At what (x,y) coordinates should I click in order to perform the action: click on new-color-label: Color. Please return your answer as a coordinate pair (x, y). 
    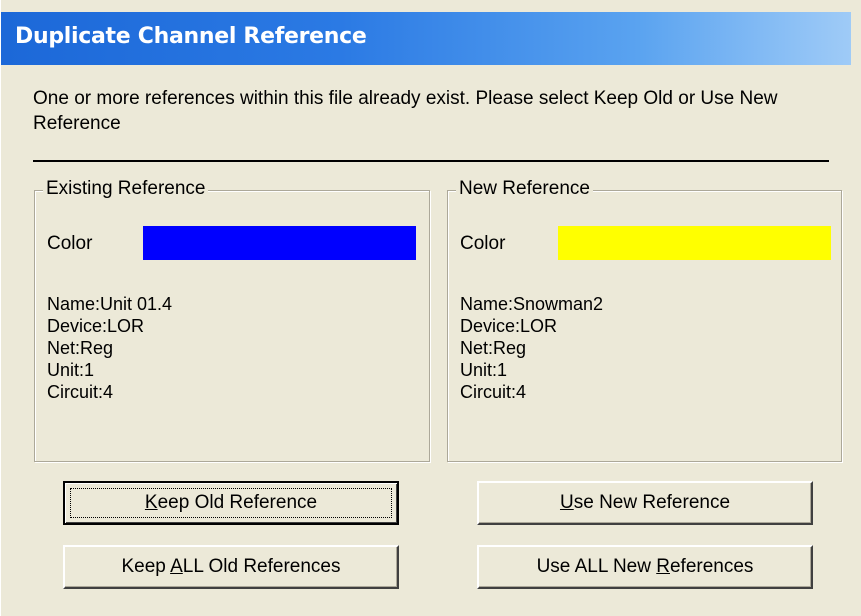
    Looking at the image, I should click on (483, 243).